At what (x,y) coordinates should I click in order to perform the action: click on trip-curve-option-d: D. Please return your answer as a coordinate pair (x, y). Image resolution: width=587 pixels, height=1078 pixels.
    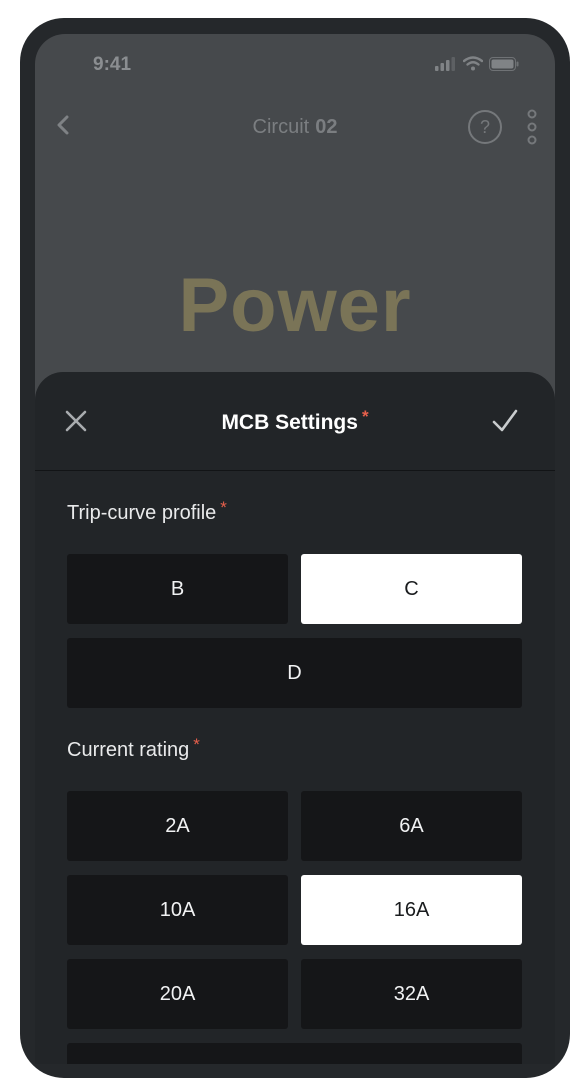
    Looking at the image, I should click on (294, 673).